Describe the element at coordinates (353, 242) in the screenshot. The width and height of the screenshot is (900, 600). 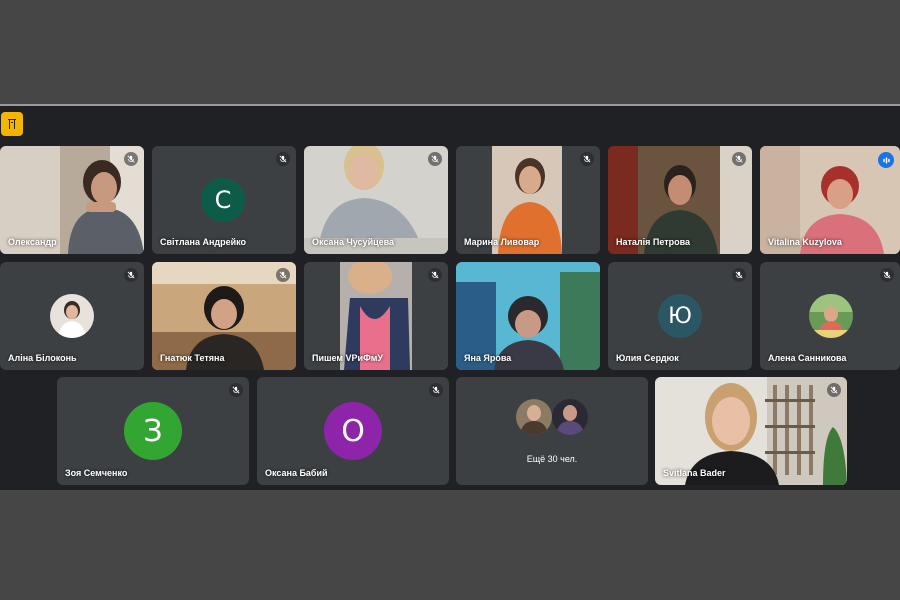
I see `participant-name: Оксана Чусуйцева` at that location.